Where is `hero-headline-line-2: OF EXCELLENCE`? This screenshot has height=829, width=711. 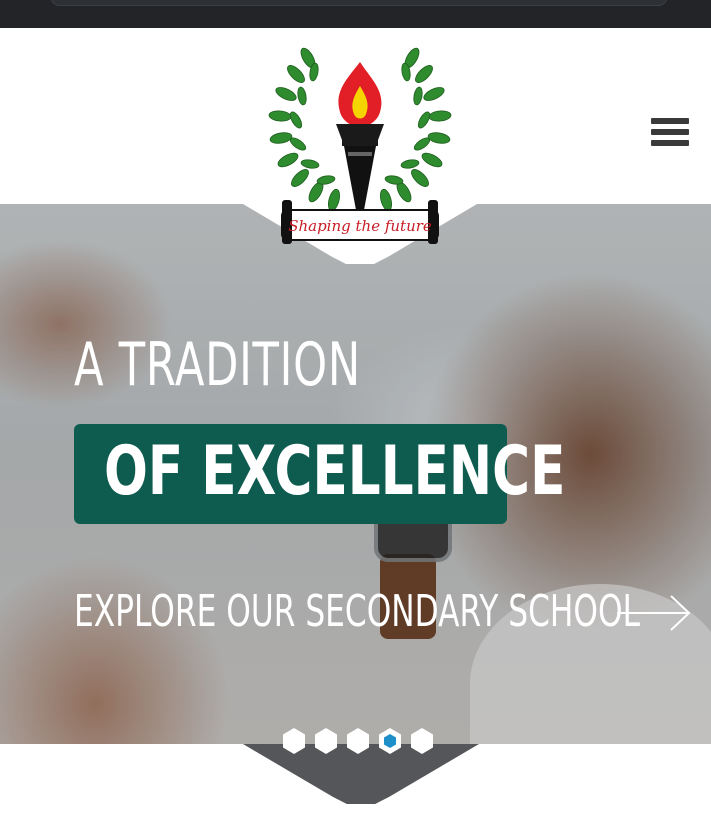 hero-headline-line-2: OF EXCELLENCE is located at coordinates (335, 471).